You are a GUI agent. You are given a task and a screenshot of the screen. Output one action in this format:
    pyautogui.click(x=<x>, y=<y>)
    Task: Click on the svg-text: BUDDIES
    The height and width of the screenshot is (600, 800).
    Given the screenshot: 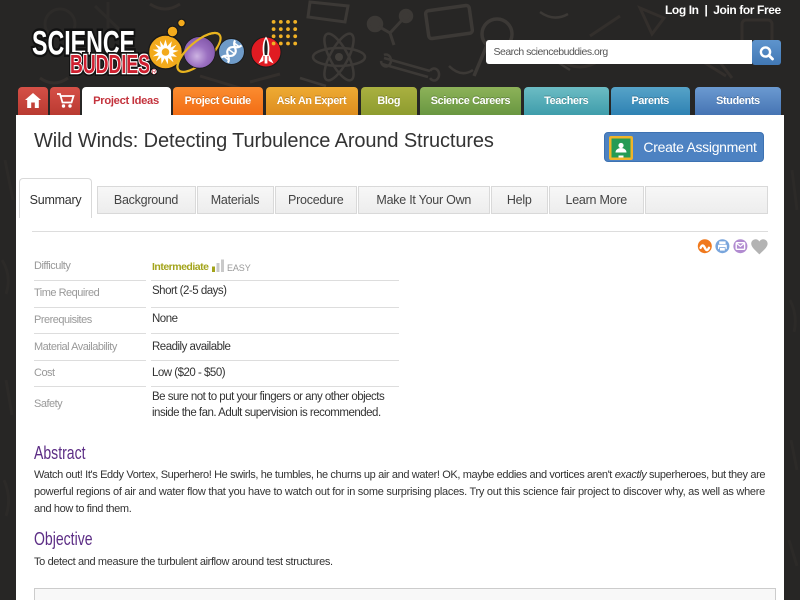 What is the action you would take?
    pyautogui.click(x=110, y=64)
    